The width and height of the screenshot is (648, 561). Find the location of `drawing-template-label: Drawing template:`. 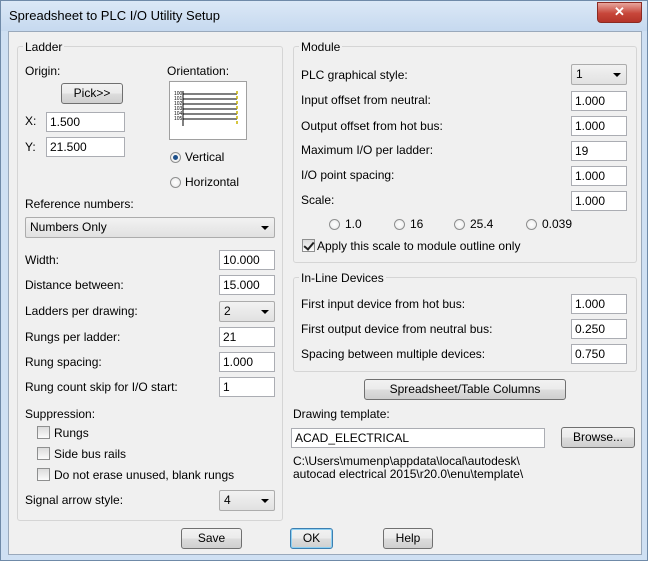

drawing-template-label: Drawing template: is located at coordinates (341, 414).